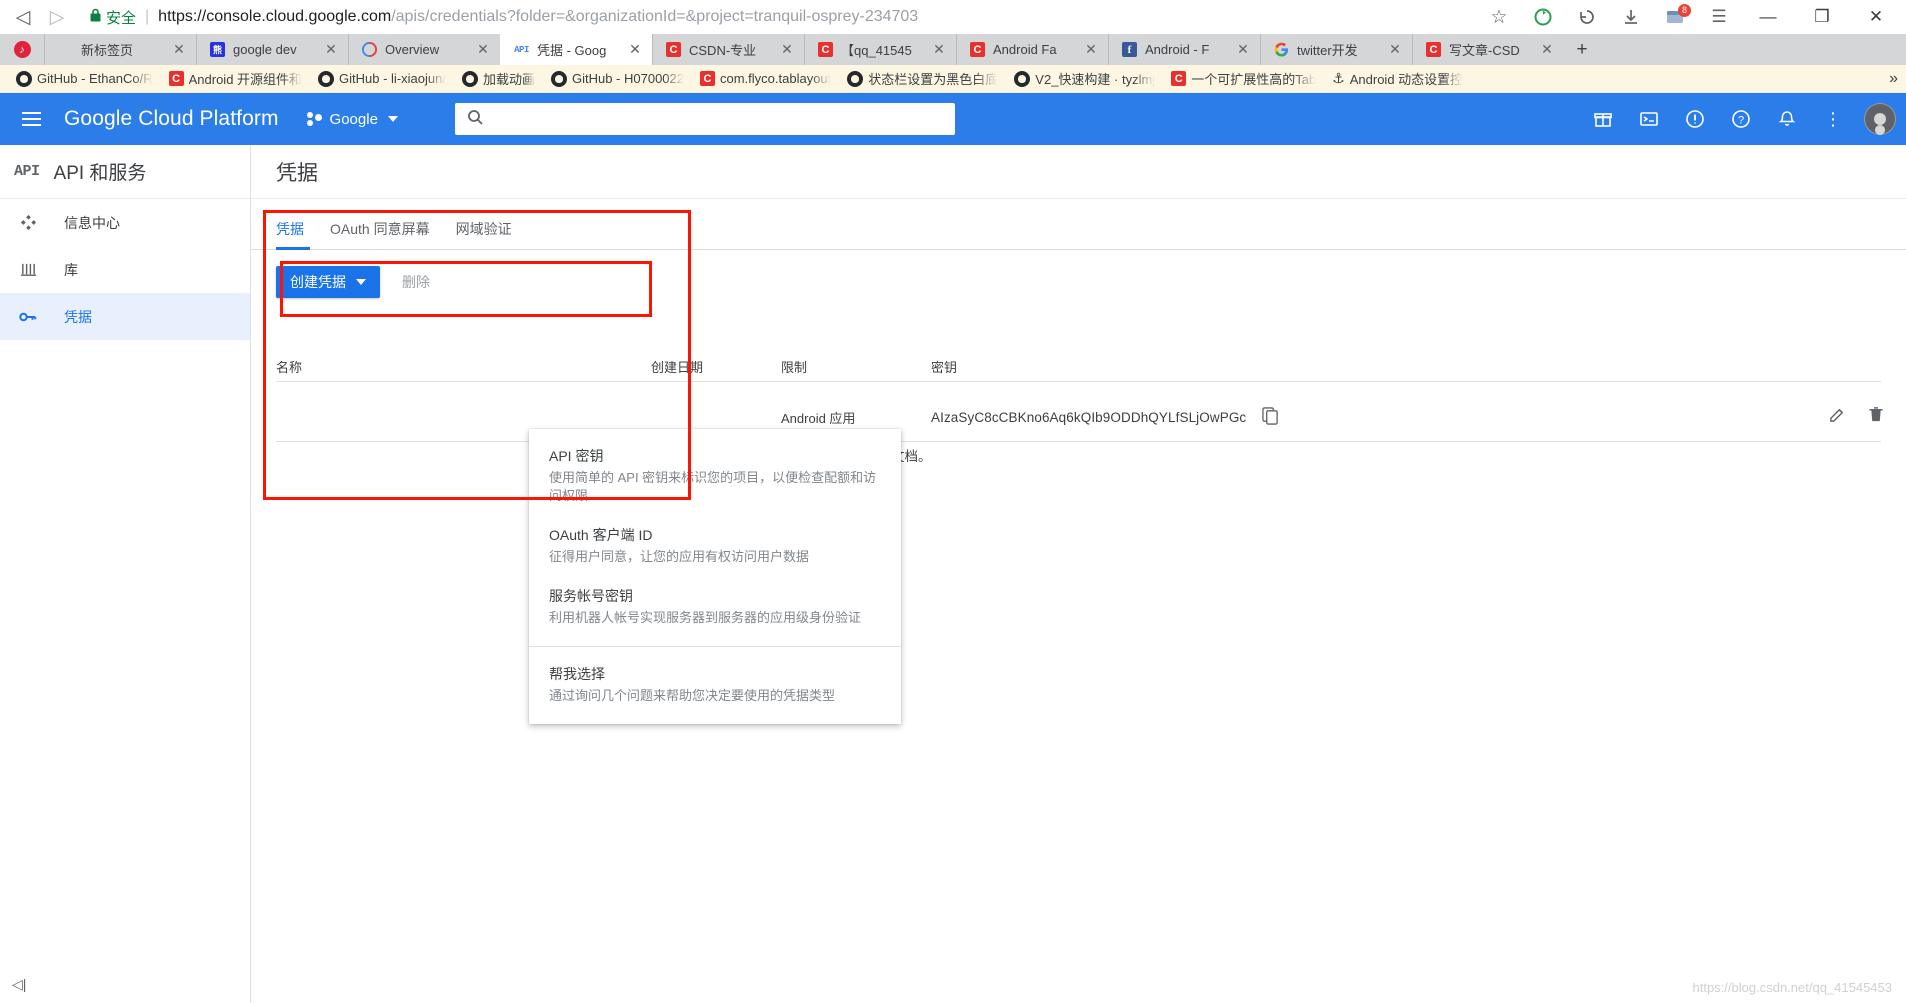 This screenshot has height=1003, width=1906. I want to click on sidebar-item-library: 库, so click(125, 269).